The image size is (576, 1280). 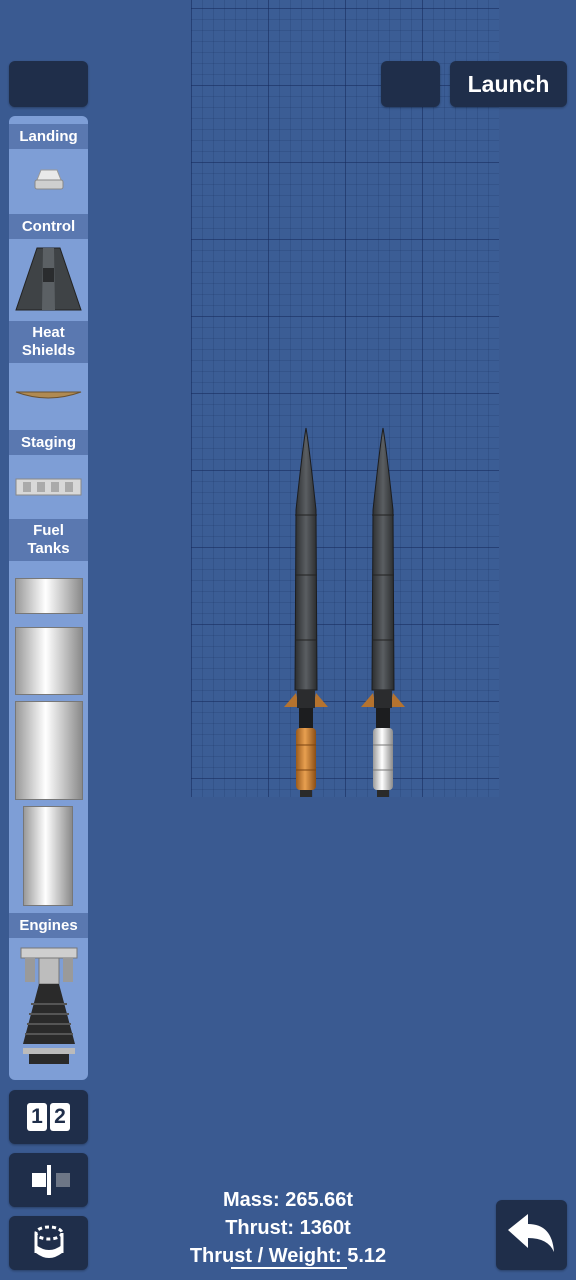 What do you see at coordinates (49, 750) in the screenshot?
I see `part-fuel-tank-large` at bounding box center [49, 750].